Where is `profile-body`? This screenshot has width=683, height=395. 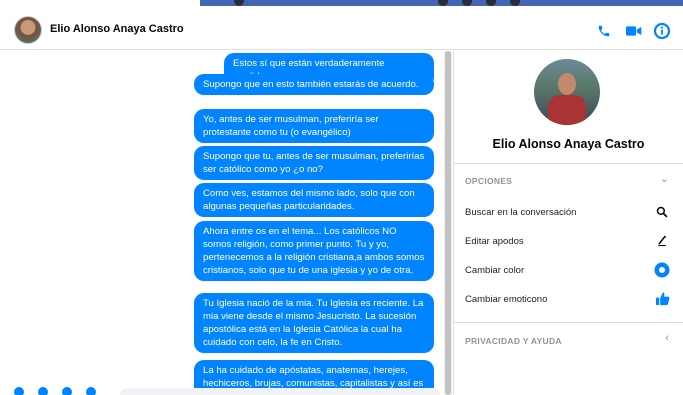
profile-body is located at coordinates (567, 110).